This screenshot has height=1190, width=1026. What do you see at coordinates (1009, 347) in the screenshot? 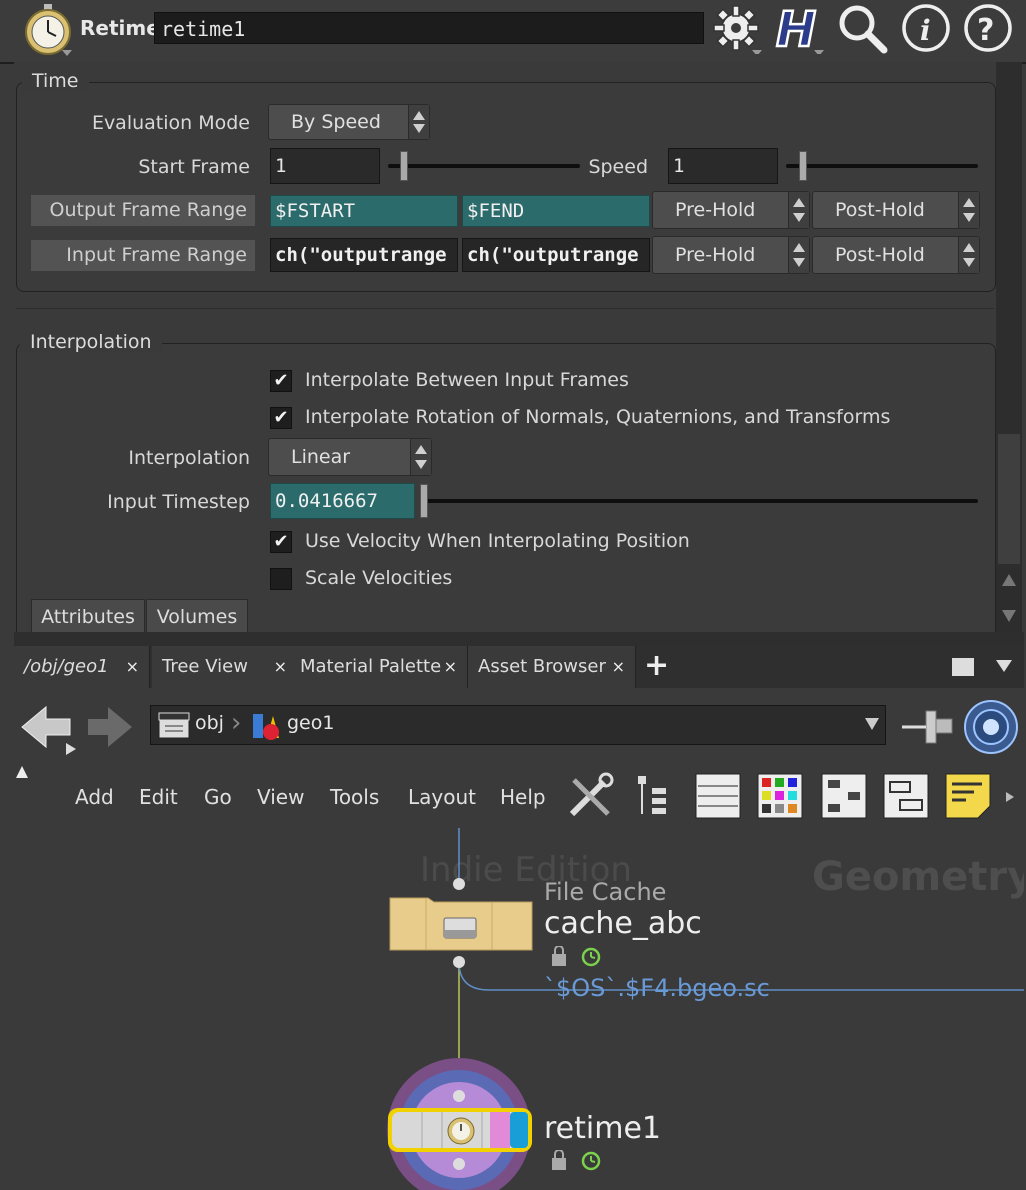
I see `parameter-scrollbar` at bounding box center [1009, 347].